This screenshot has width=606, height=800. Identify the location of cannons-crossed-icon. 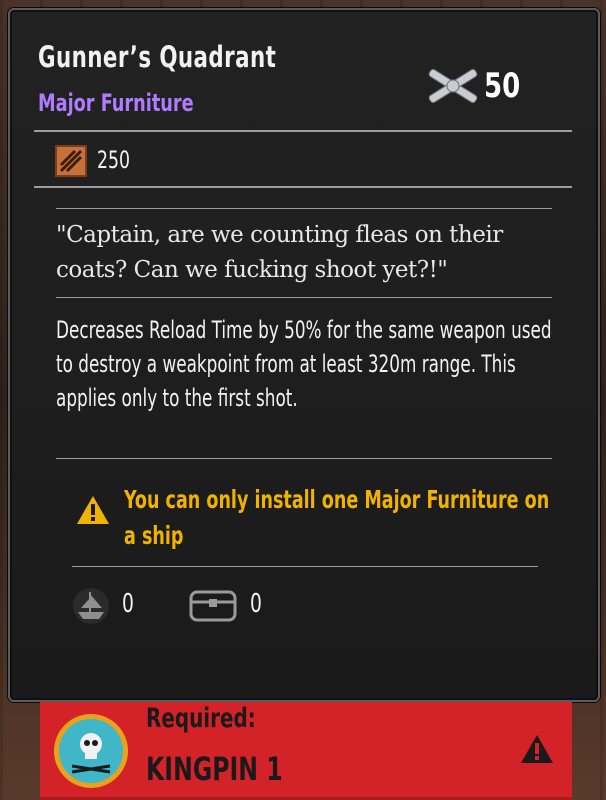
(453, 86).